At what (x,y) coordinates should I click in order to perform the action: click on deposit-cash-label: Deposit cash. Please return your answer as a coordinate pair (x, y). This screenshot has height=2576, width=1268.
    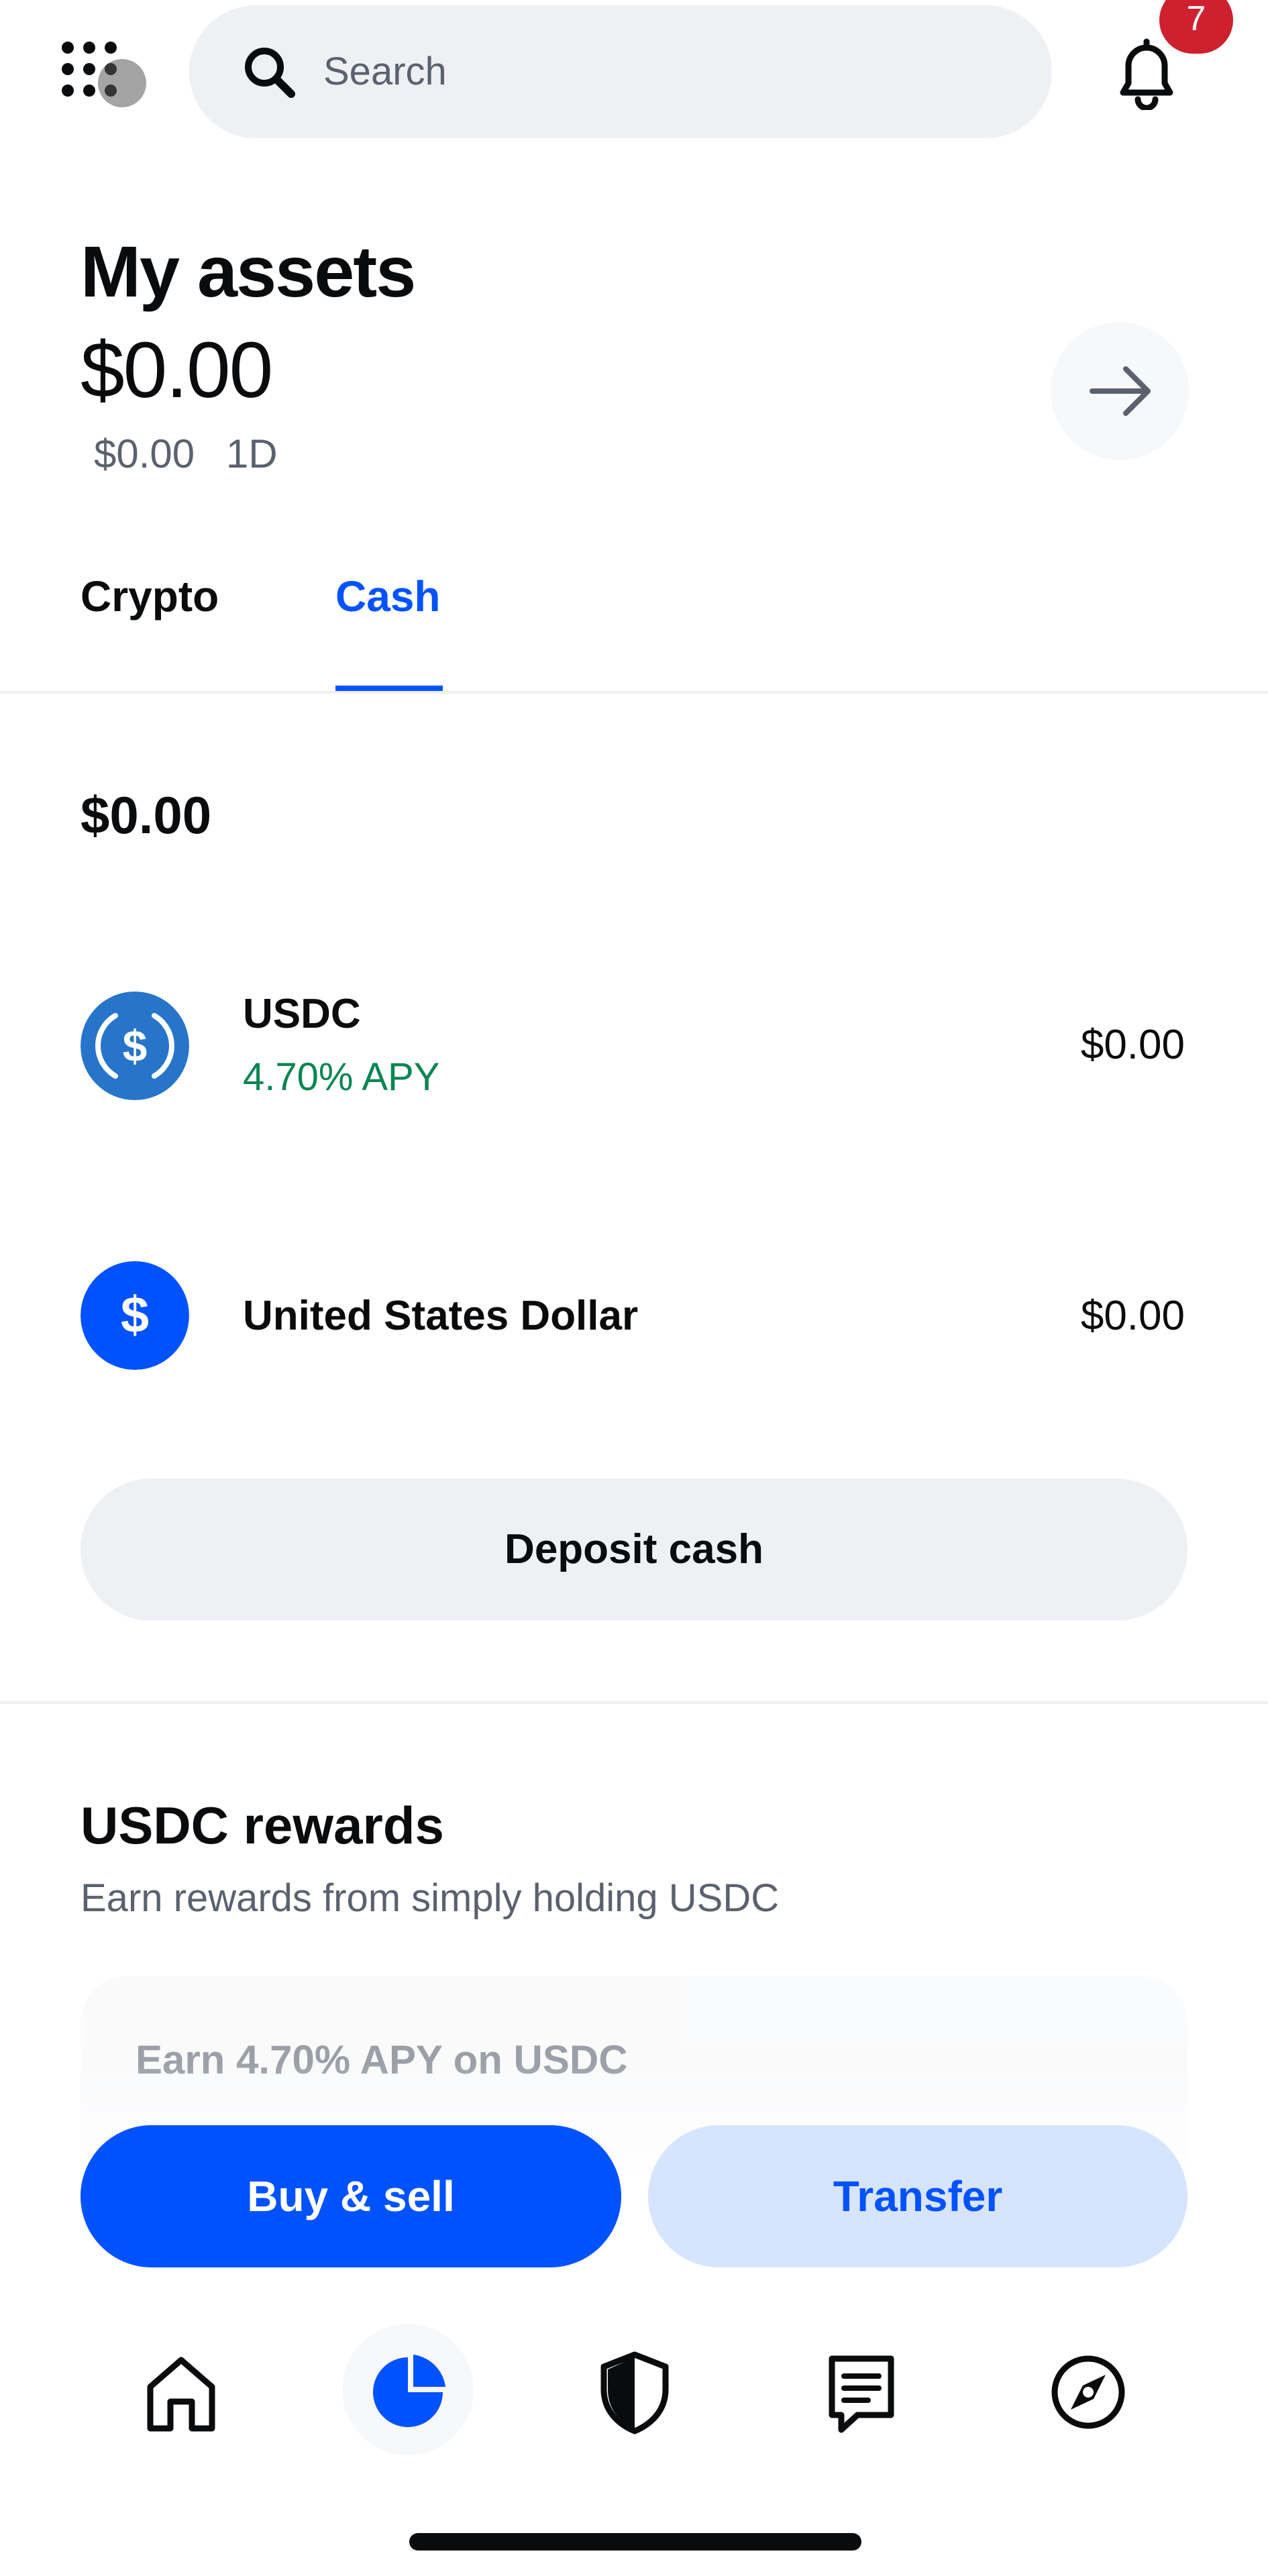
    Looking at the image, I should click on (634, 1549).